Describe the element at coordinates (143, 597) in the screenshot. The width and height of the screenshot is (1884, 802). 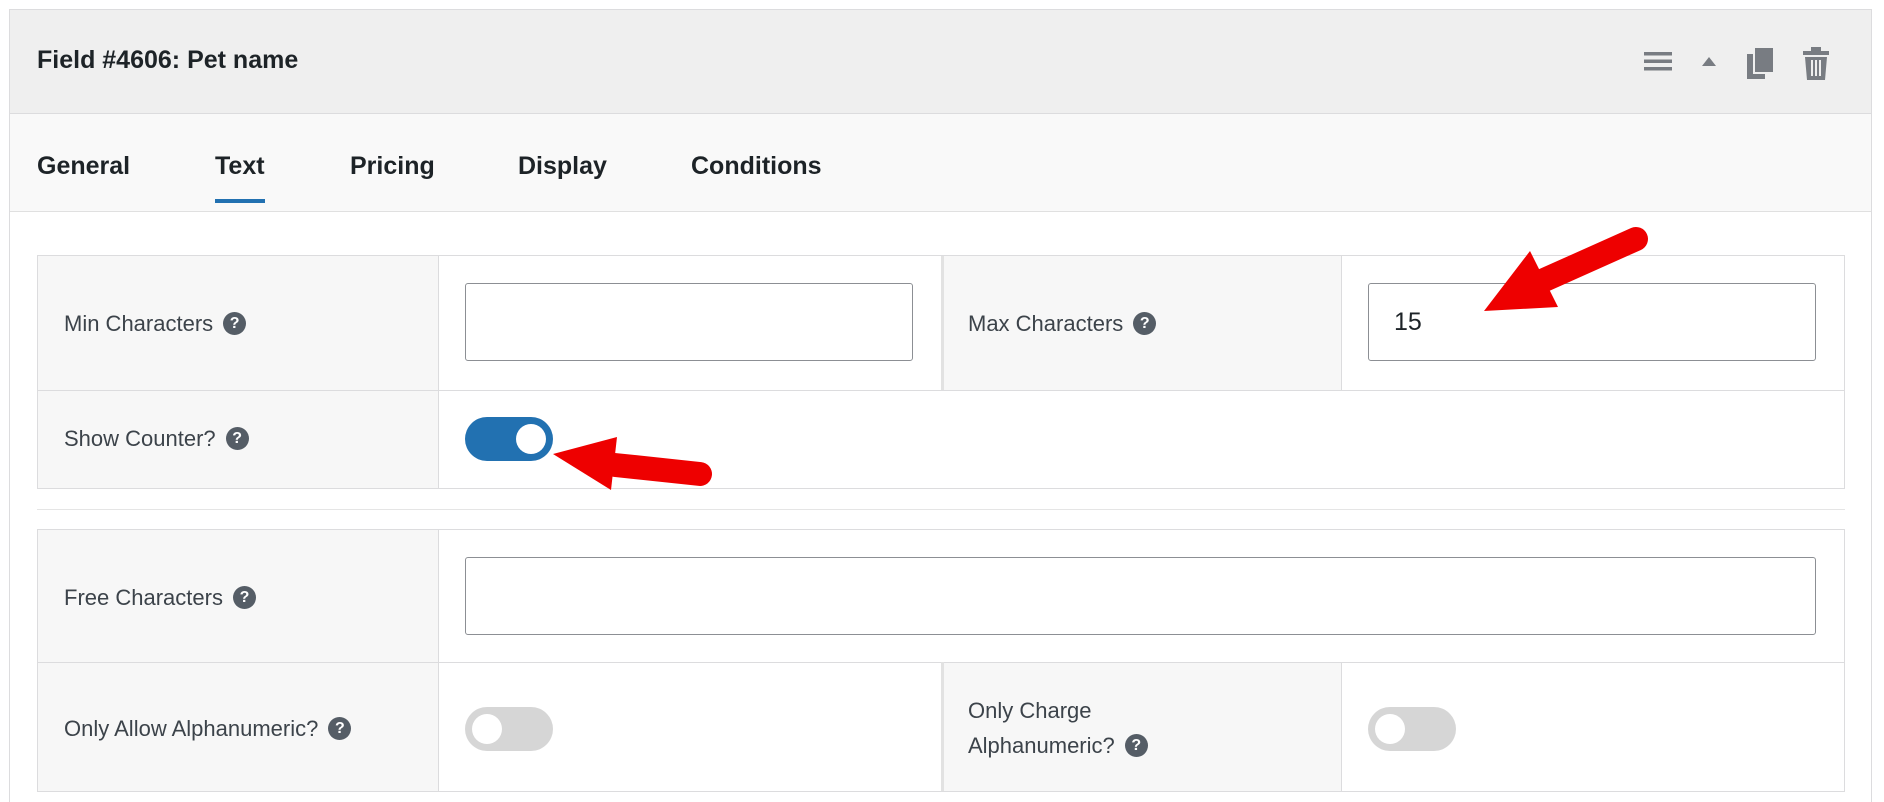
I see `free-characters-text: Free Characters` at that location.